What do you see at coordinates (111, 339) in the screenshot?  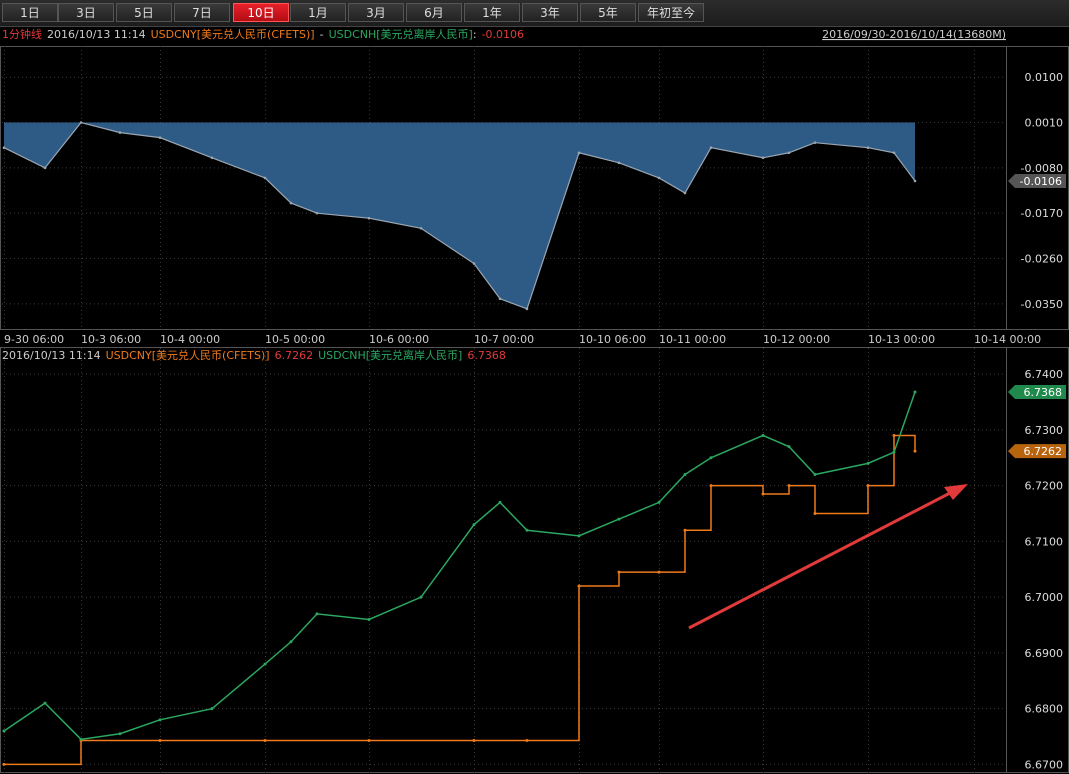 I see `x-tick-label: 10-3 06:00` at bounding box center [111, 339].